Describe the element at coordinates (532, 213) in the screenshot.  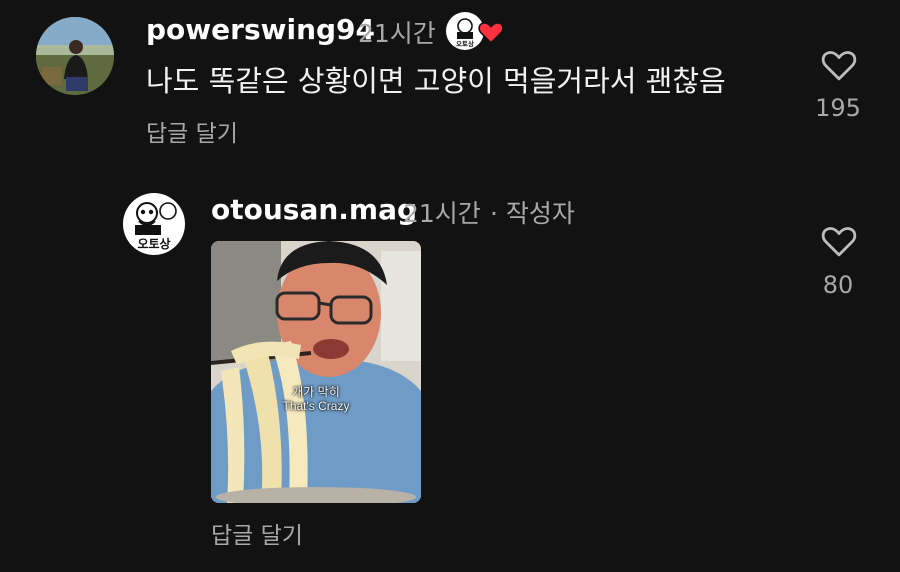
I see `author-tag: · 작성자` at that location.